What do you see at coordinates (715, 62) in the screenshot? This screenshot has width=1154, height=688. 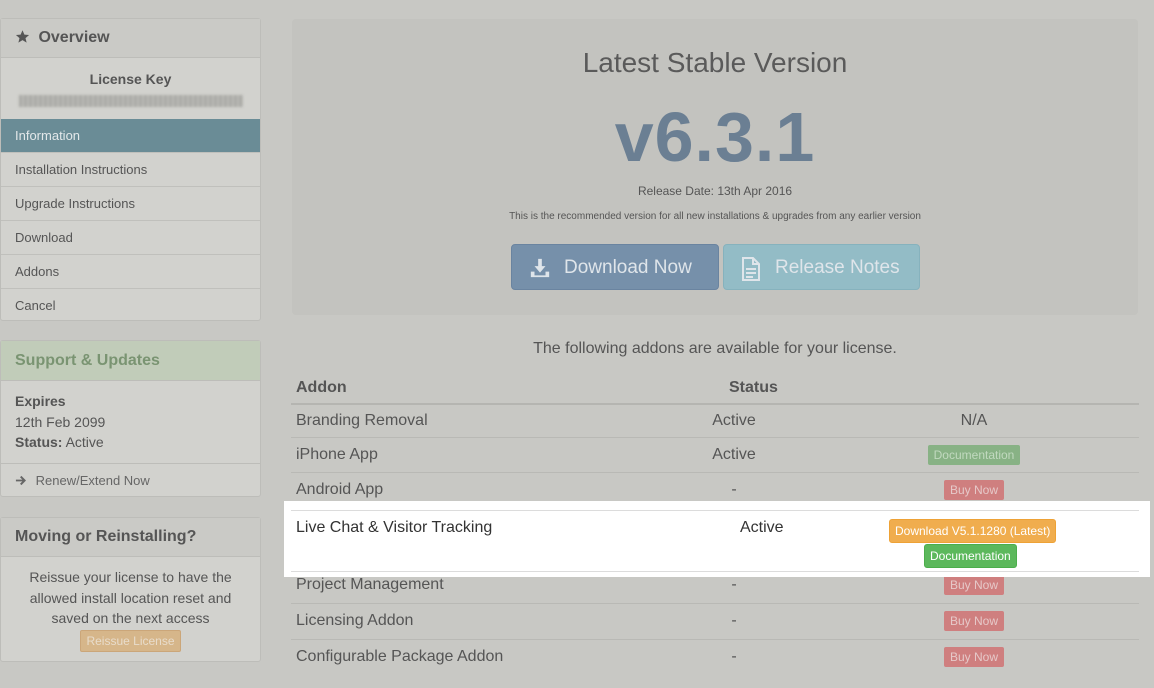 I see `hero-title: Latest Stable Version` at bounding box center [715, 62].